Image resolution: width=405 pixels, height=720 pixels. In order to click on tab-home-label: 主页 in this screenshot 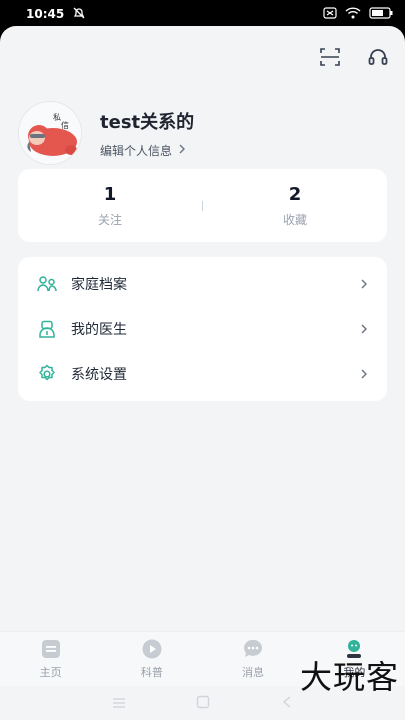, I will do `click(50, 672)`.